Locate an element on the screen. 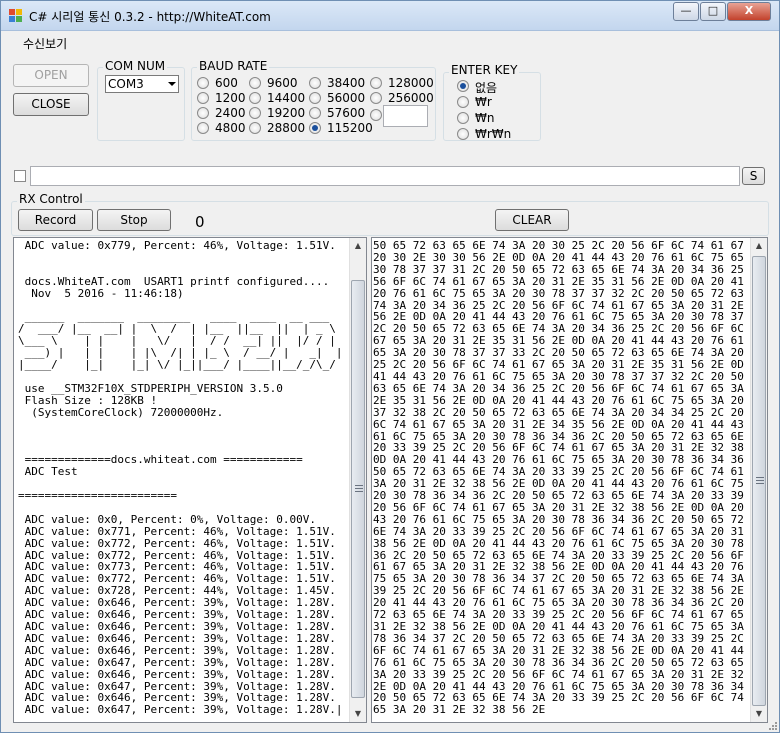 This screenshot has width=780, height=733. com-port-select: COM3 is located at coordinates (142, 84).